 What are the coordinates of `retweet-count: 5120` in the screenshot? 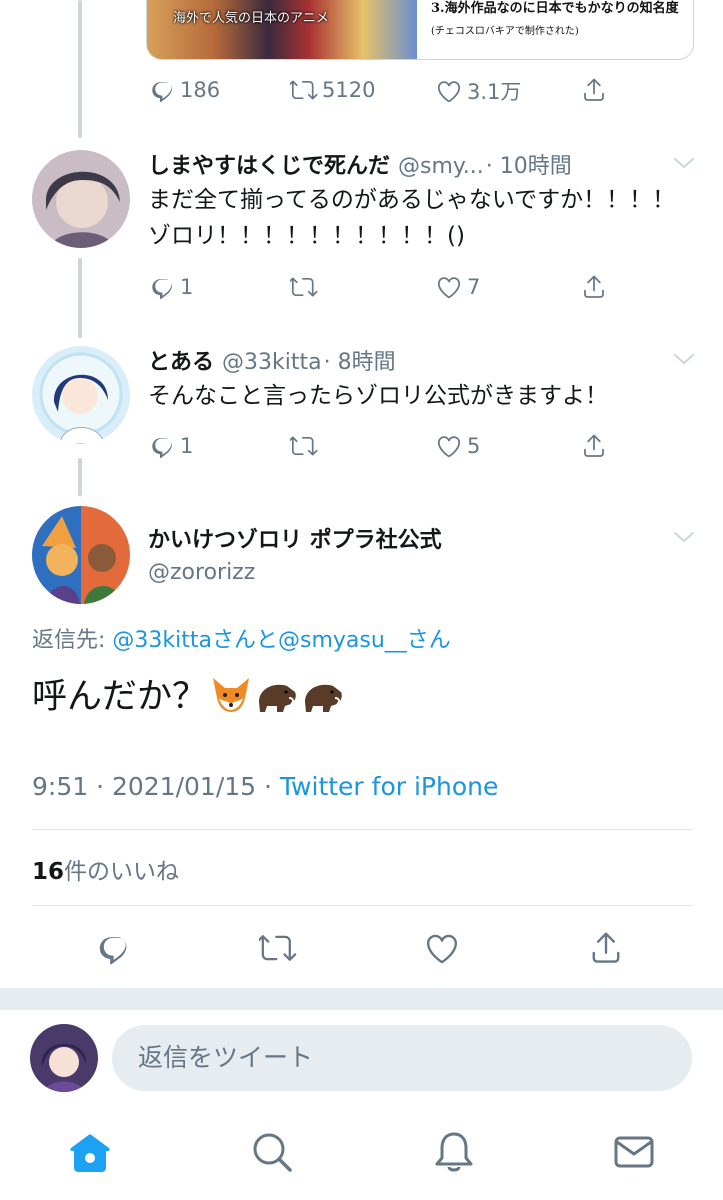 It's located at (349, 90).